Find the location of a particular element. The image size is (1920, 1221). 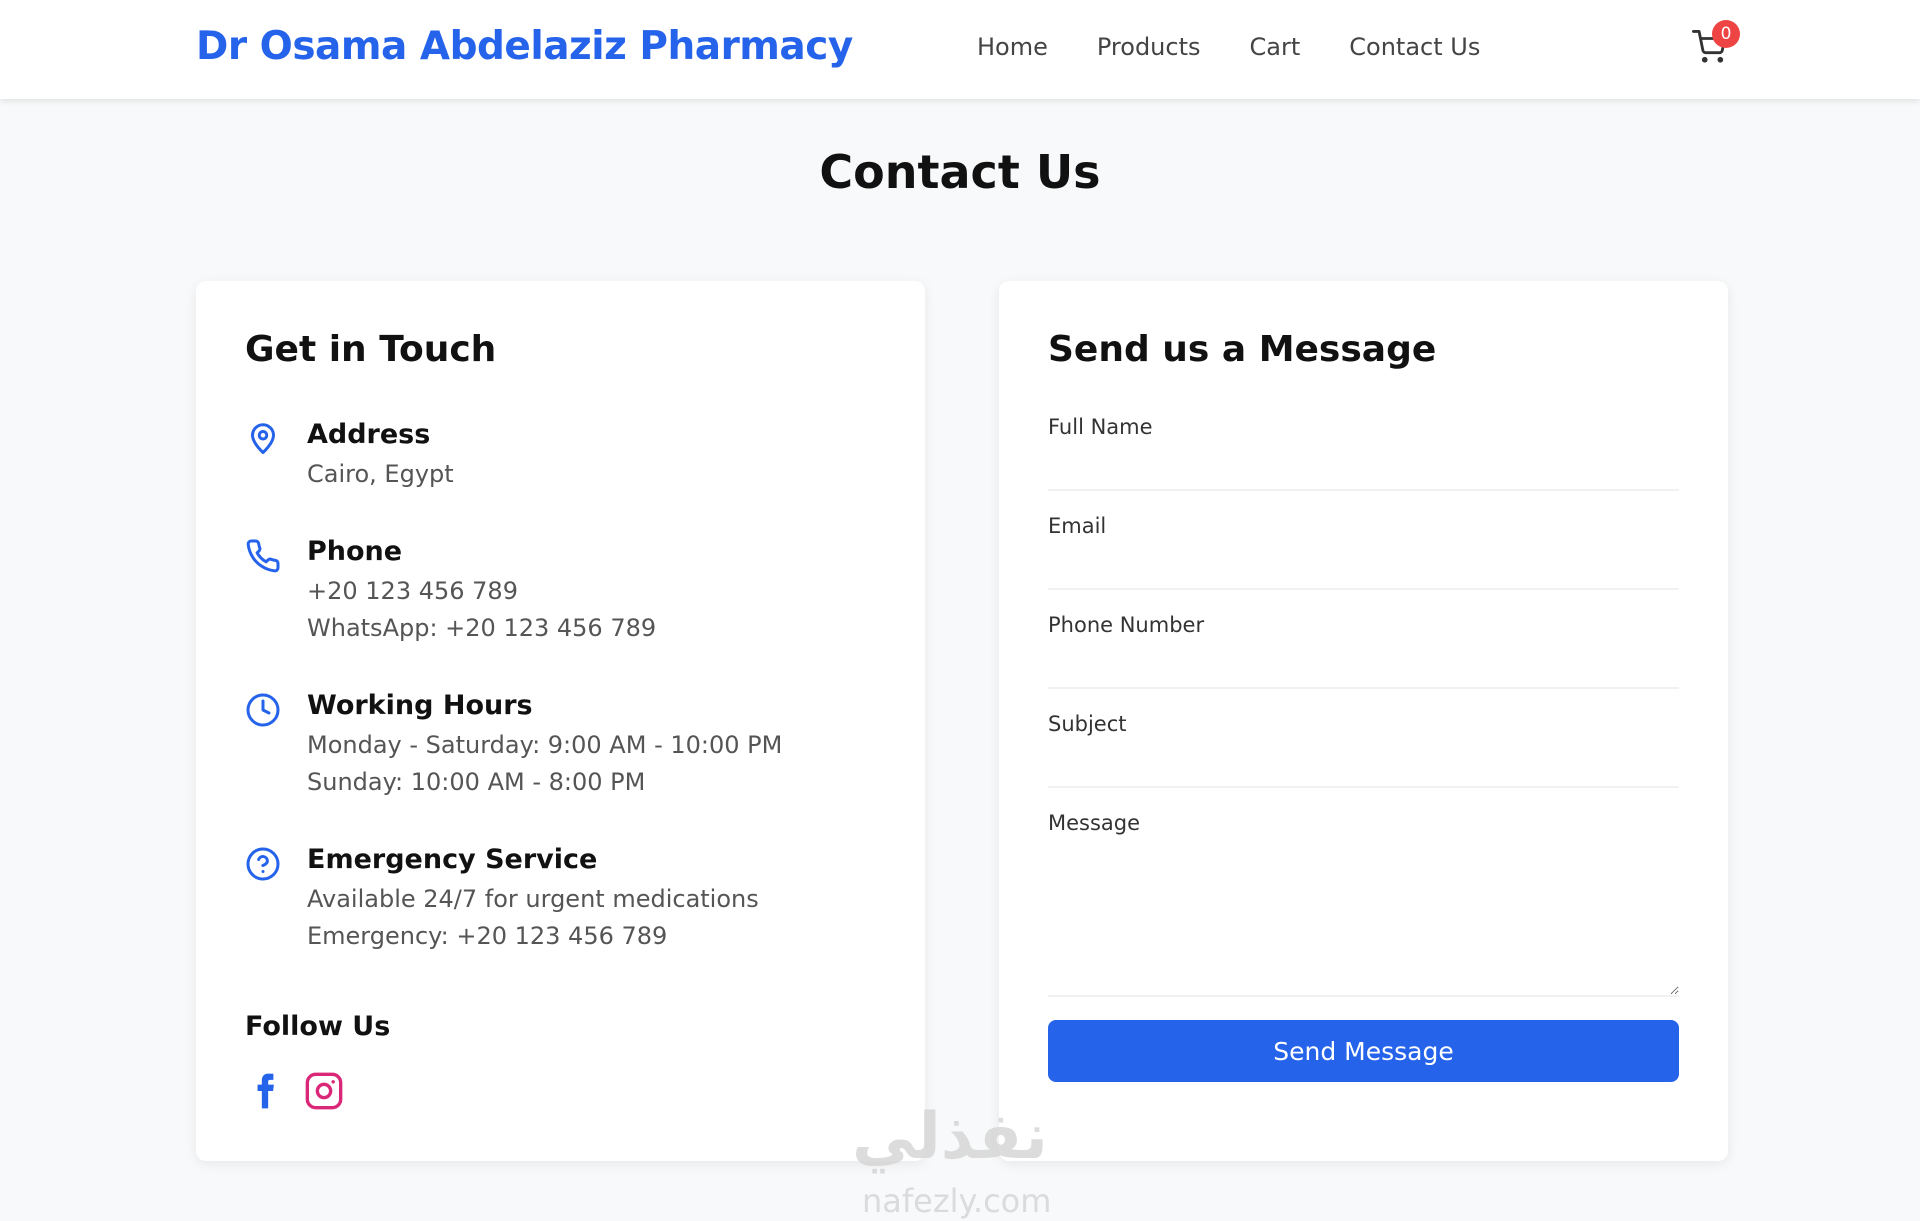

message-label: Message is located at coordinates (1094, 823).